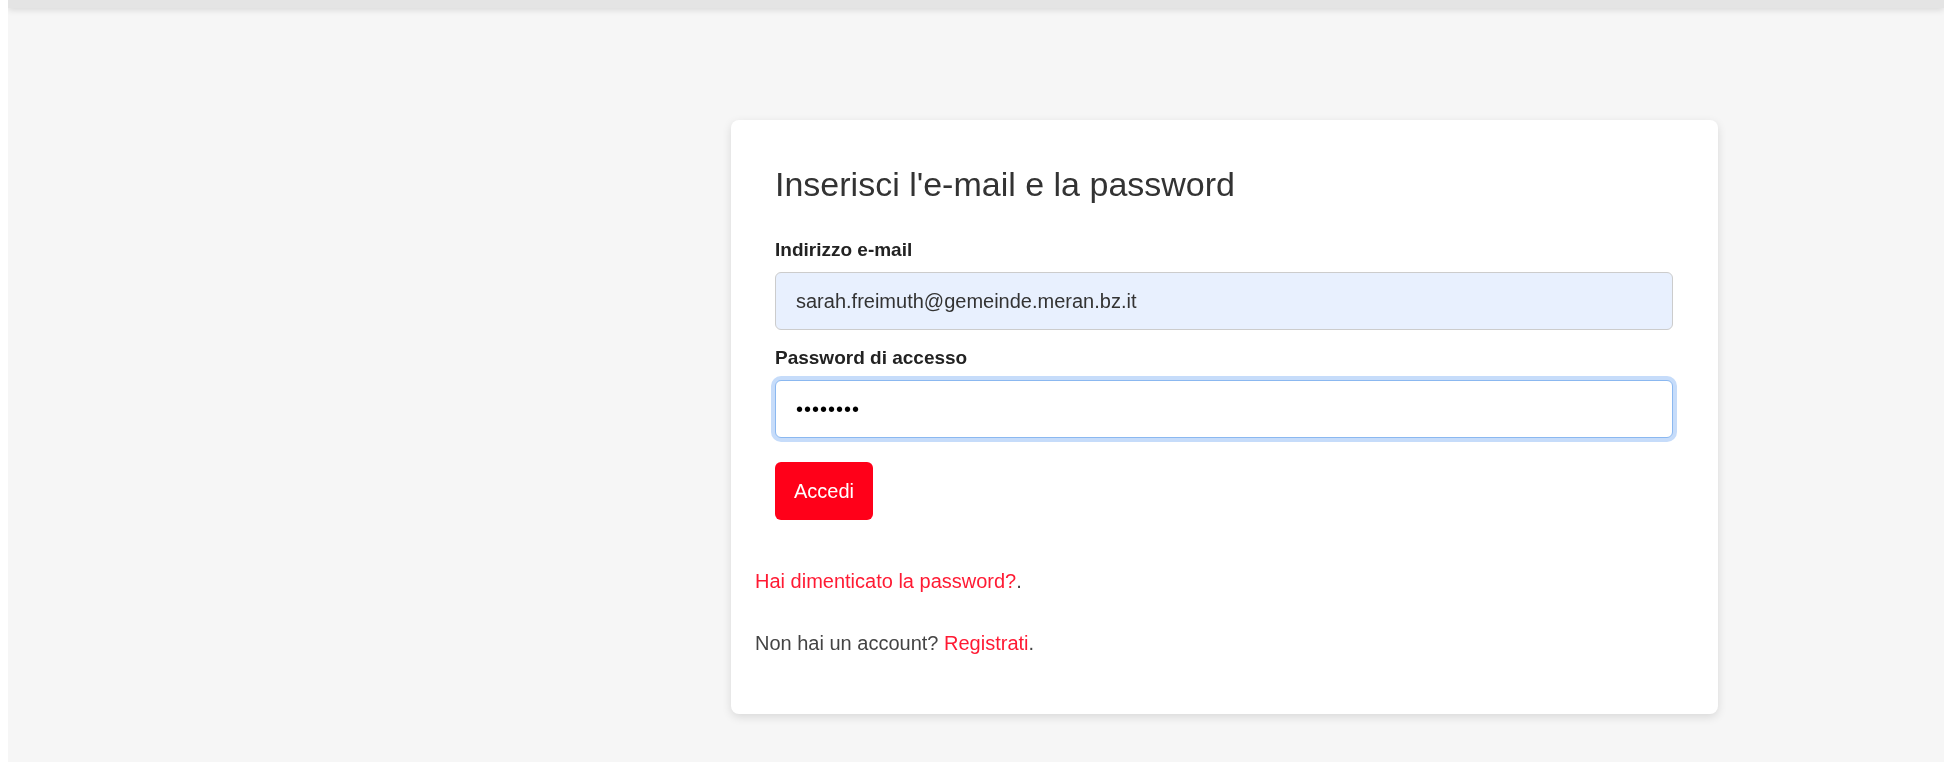  I want to click on field-label: Password di accesso, so click(871, 358).